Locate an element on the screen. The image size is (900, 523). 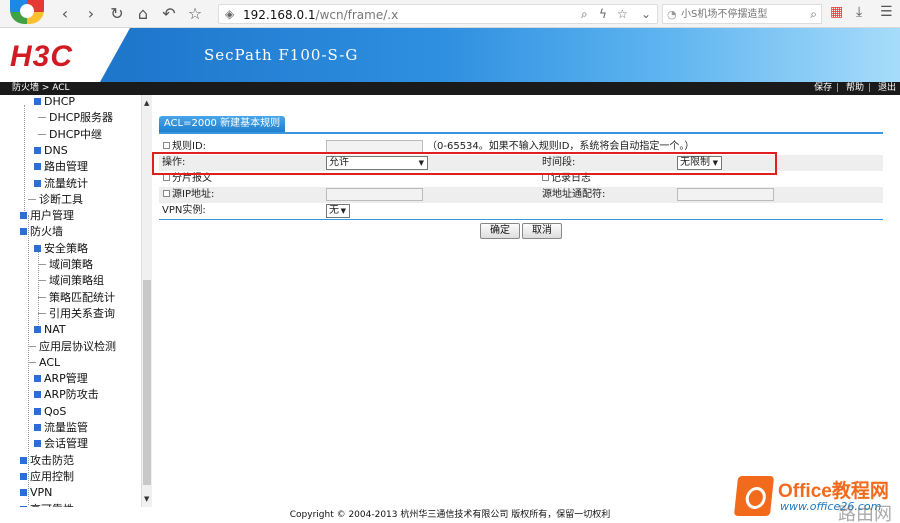
sidebar-item-user-mgmt: 用户管理 is located at coordinates (47, 216).